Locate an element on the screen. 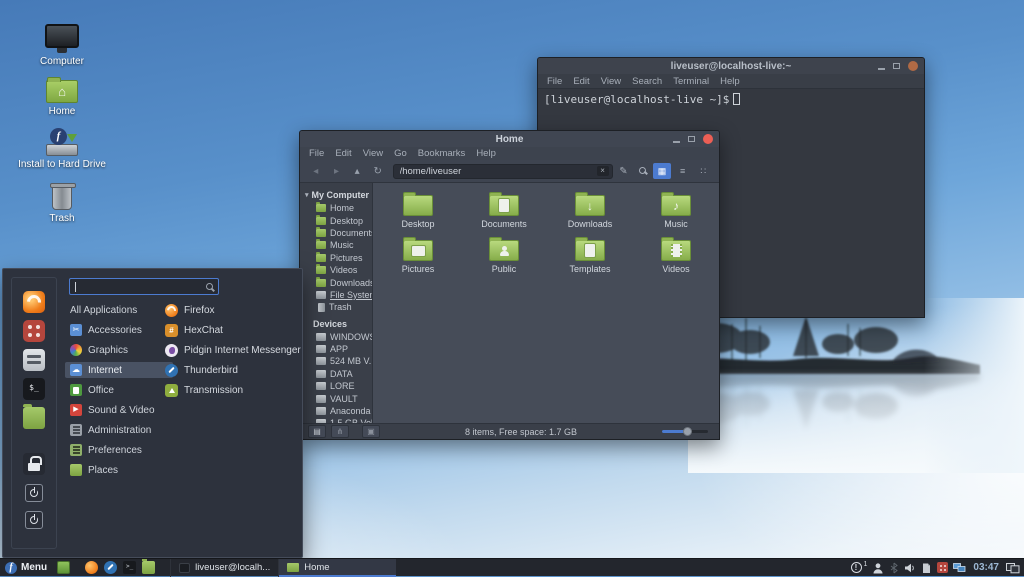  sidebar-item-trash: Trash is located at coordinates (338, 307).